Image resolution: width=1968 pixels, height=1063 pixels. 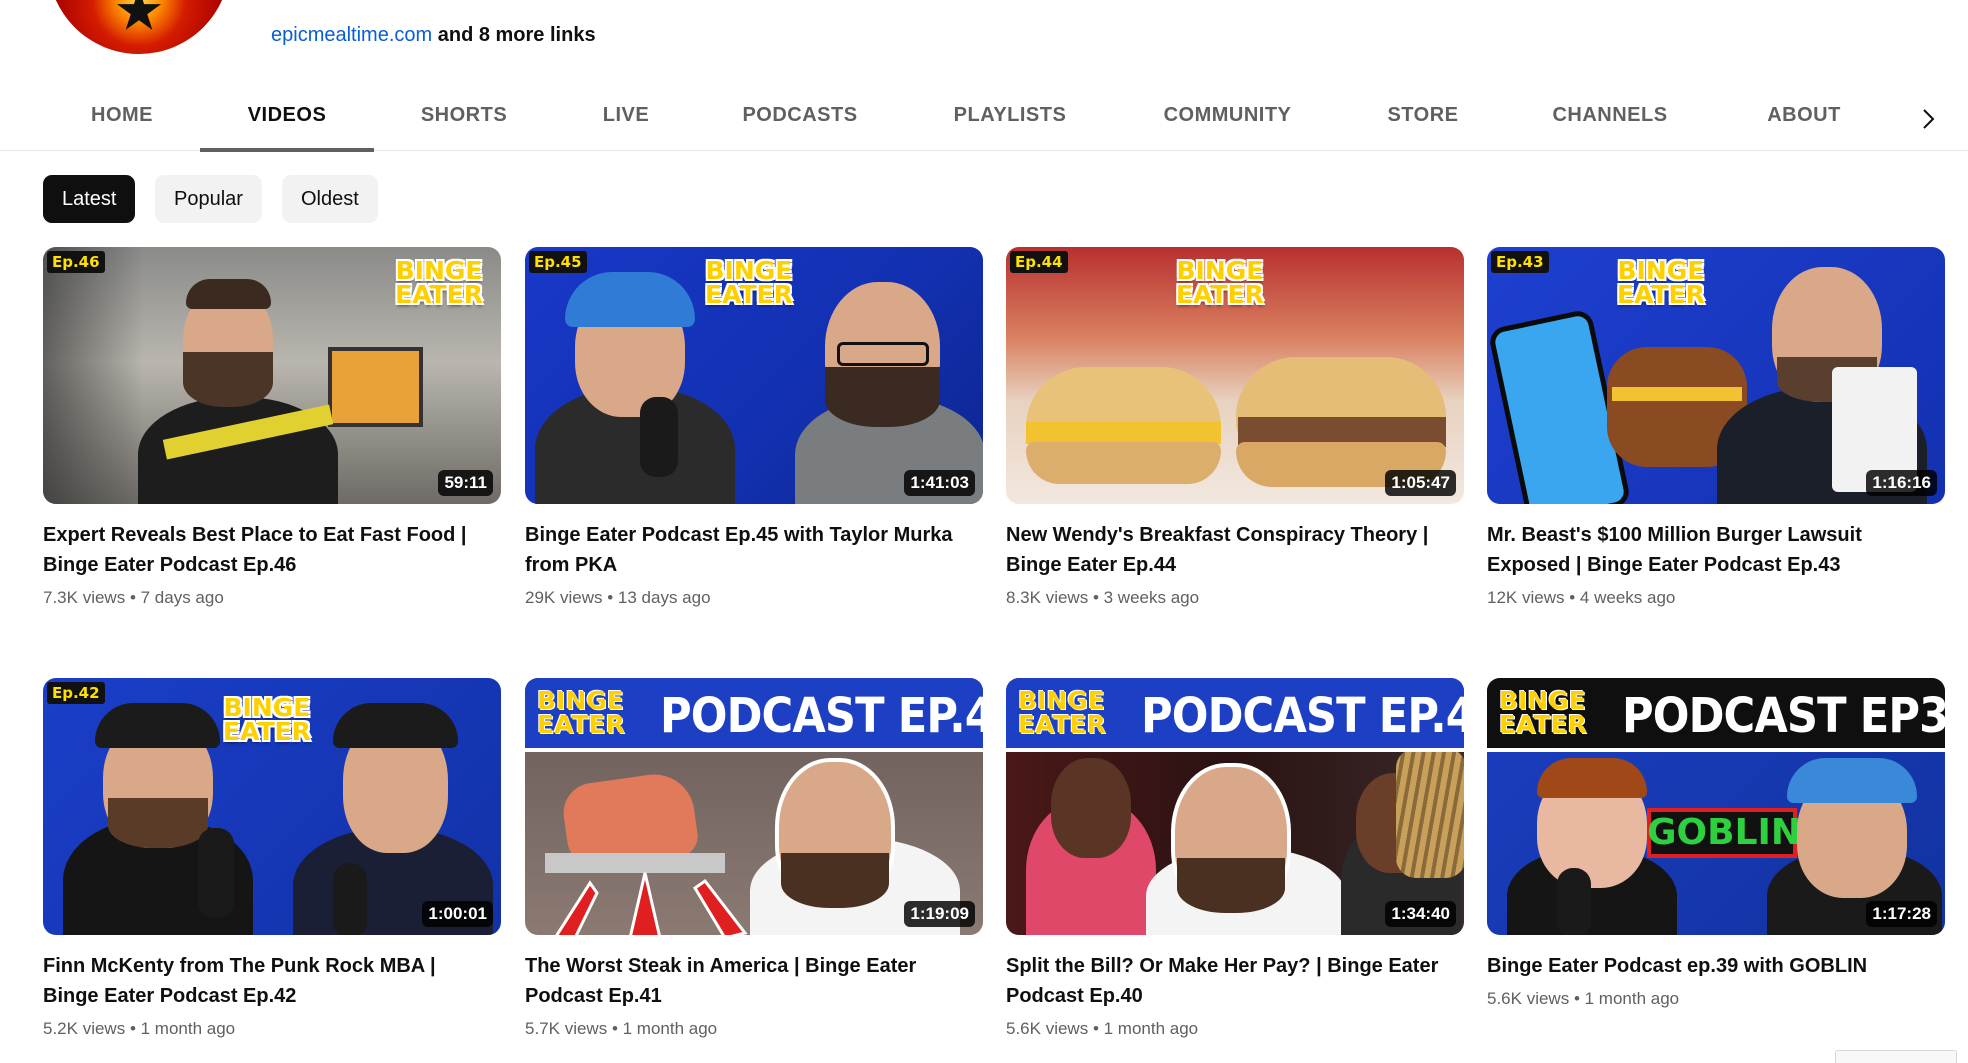 What do you see at coordinates (1151, 597) in the screenshot?
I see `upload-age: 3 weeks ago` at bounding box center [1151, 597].